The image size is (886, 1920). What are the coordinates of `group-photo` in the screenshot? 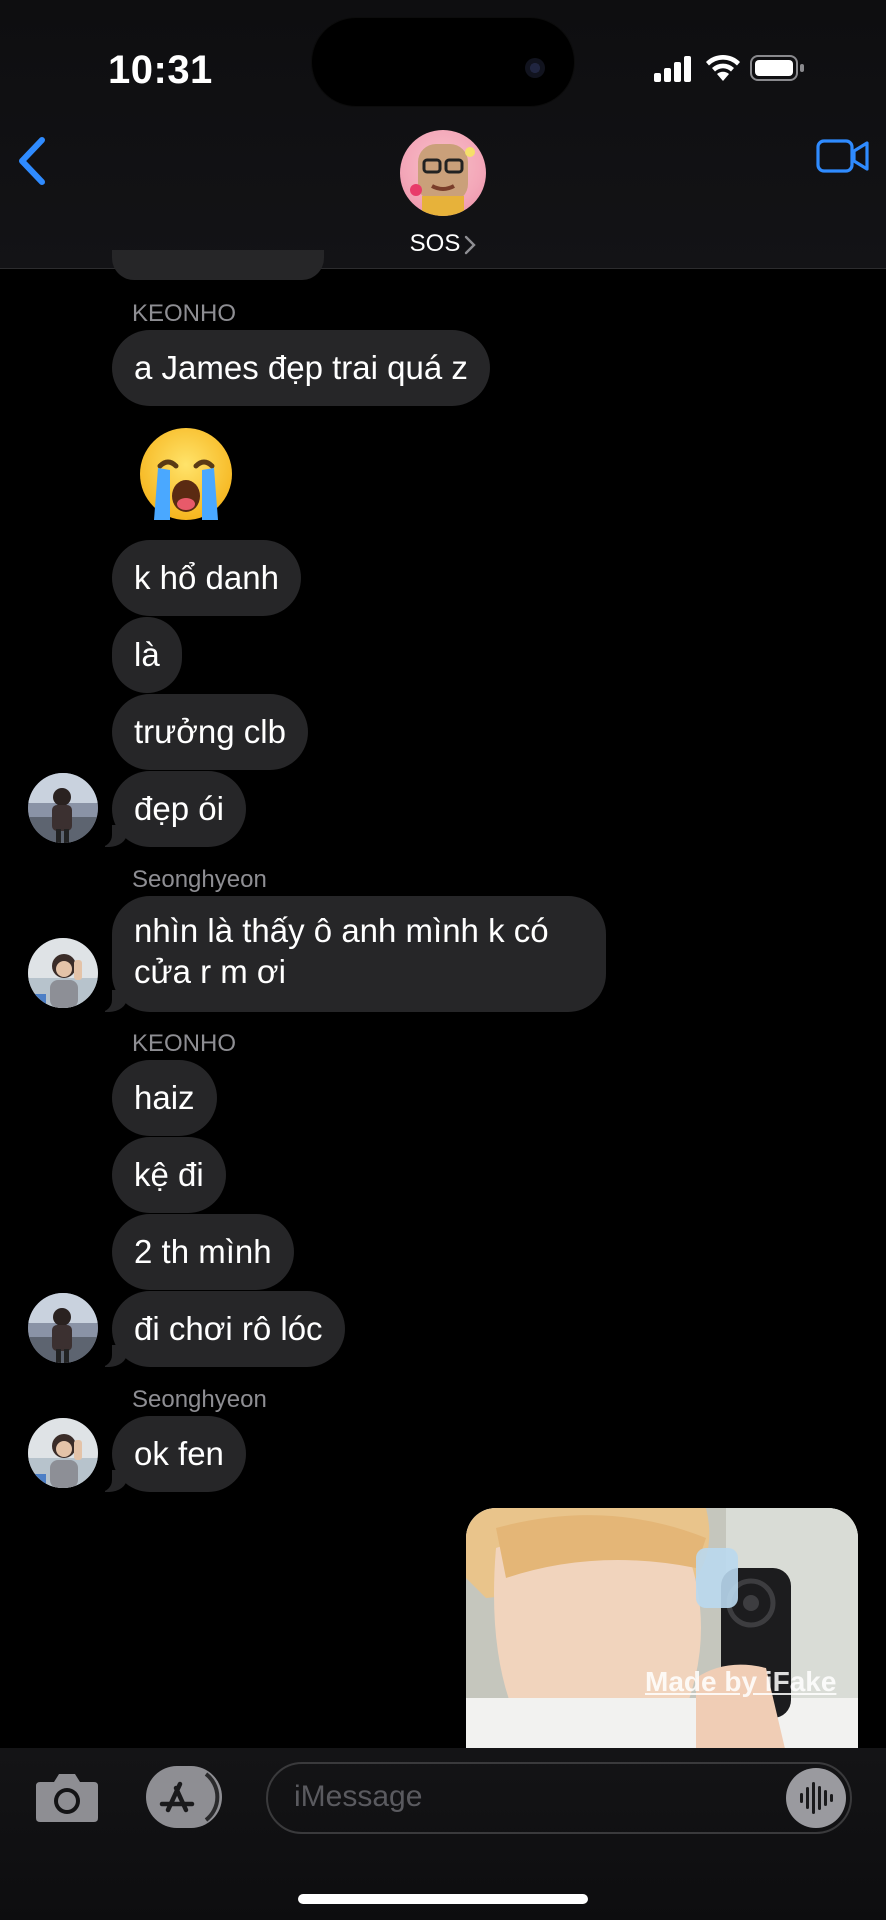 It's located at (442, 180).